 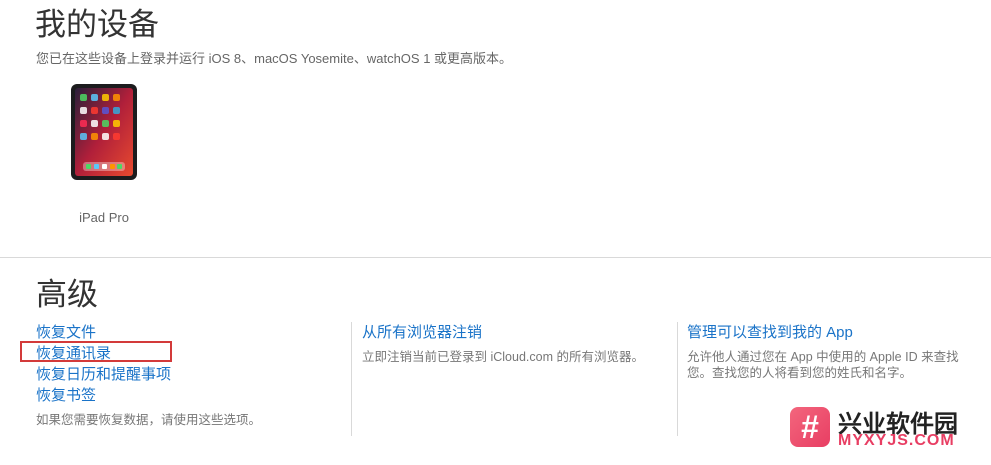 What do you see at coordinates (149, 420) in the screenshot?
I see `restore-options-description: 如果您需要恢复数据，请使用这些选项。` at bounding box center [149, 420].